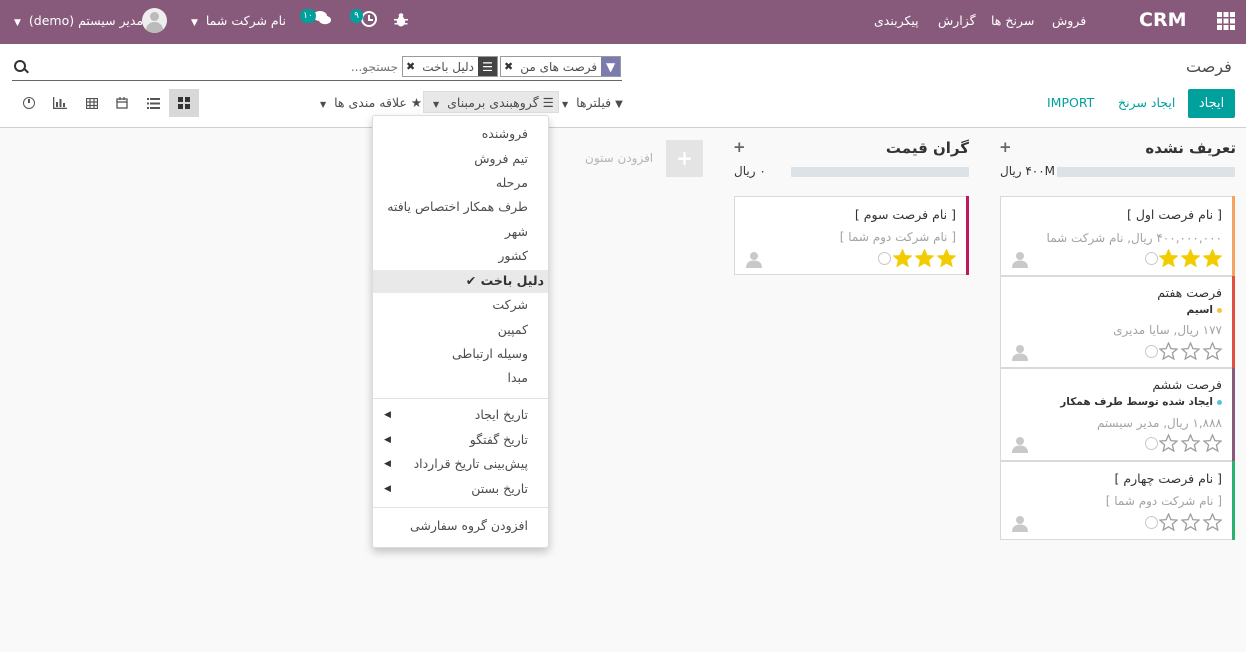  Describe the element at coordinates (510, 304) in the screenshot. I see `groupby-item-company: شرکت` at that location.